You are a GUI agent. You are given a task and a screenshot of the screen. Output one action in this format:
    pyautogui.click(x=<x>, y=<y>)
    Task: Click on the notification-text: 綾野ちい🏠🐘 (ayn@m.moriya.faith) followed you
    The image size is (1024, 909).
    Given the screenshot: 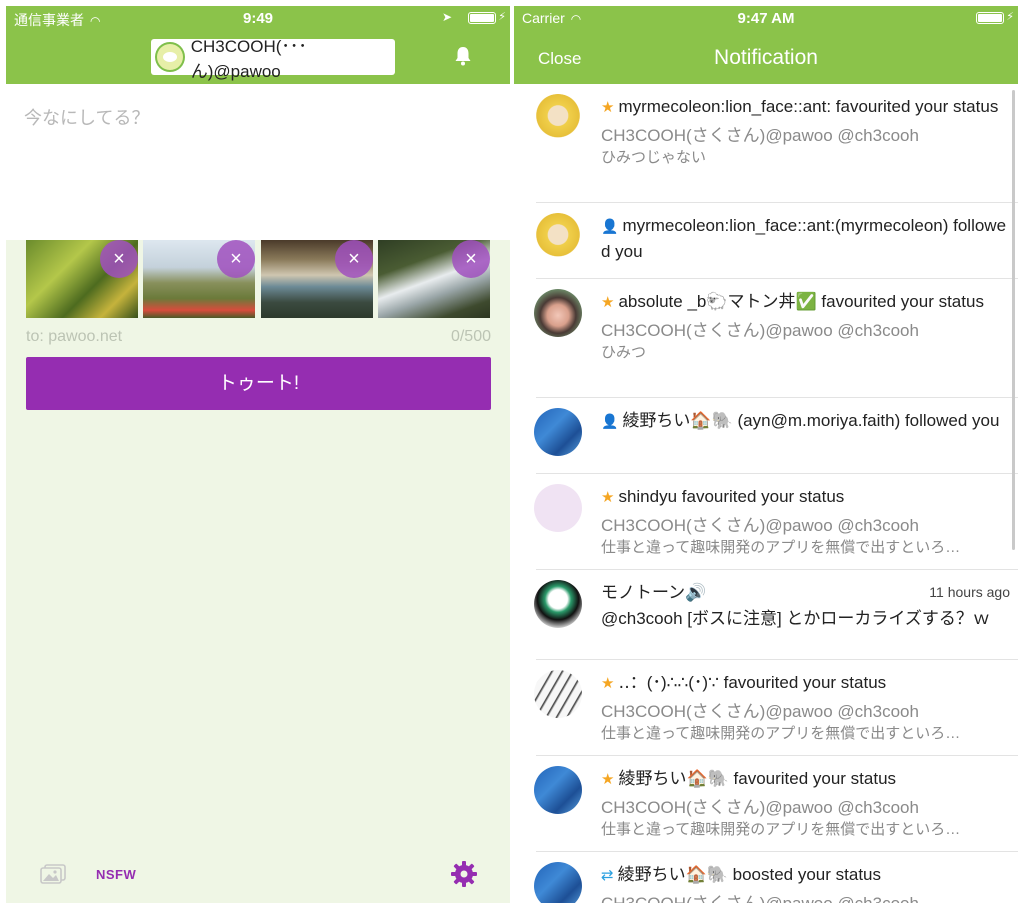 What is the action you would take?
    pyautogui.click(x=811, y=420)
    